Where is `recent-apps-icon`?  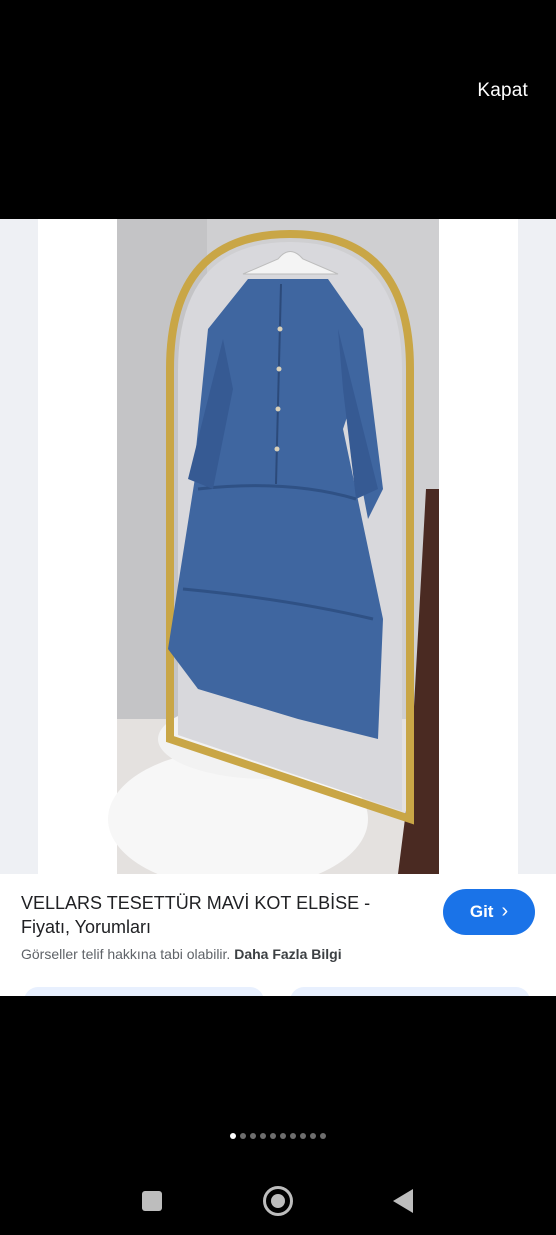 recent-apps-icon is located at coordinates (152, 1201).